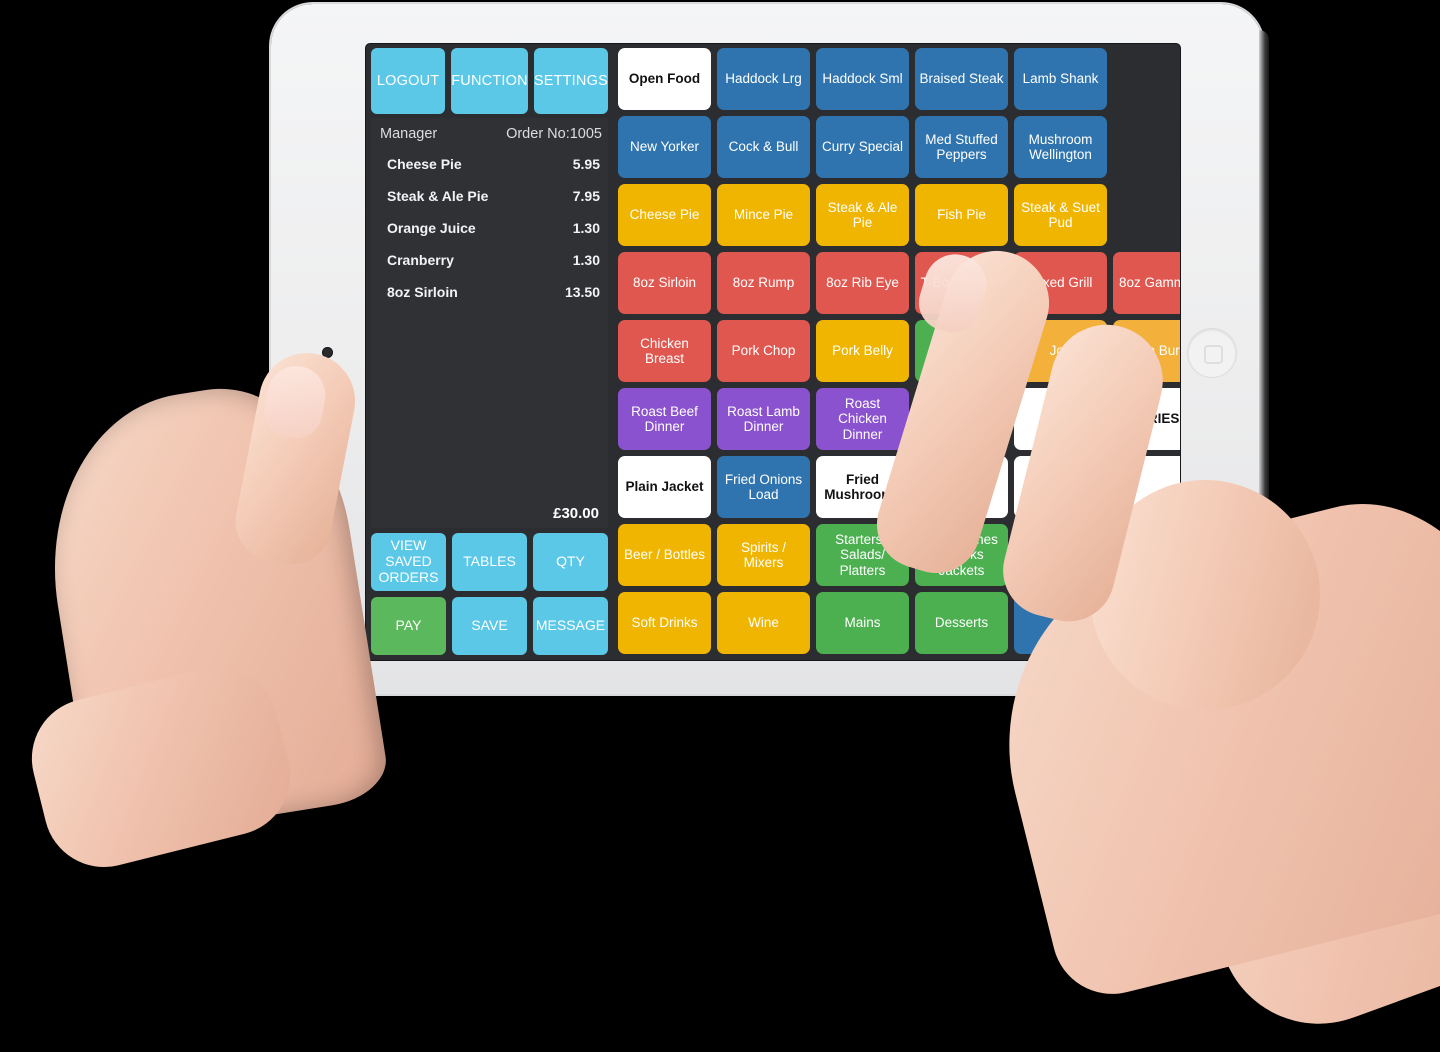  I want to click on key-roast-chicken-dinner: Roast Chicken Dinner, so click(862, 419).